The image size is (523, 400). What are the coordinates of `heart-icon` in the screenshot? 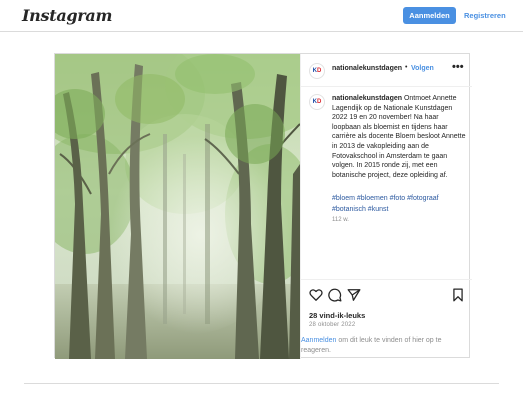 It's located at (316, 295).